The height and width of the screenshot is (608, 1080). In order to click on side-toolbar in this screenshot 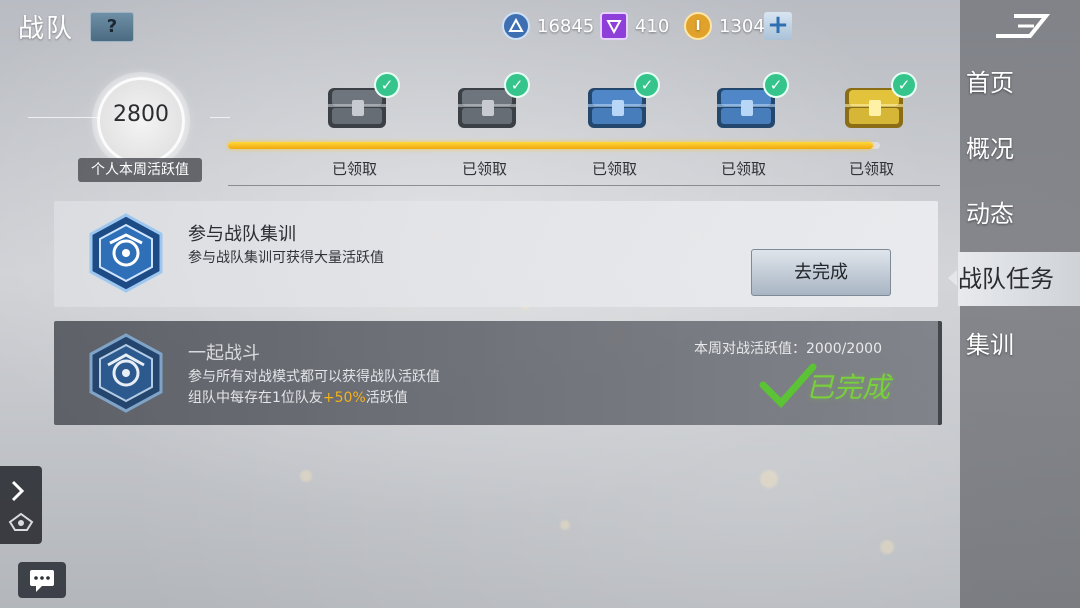, I will do `click(21, 505)`.